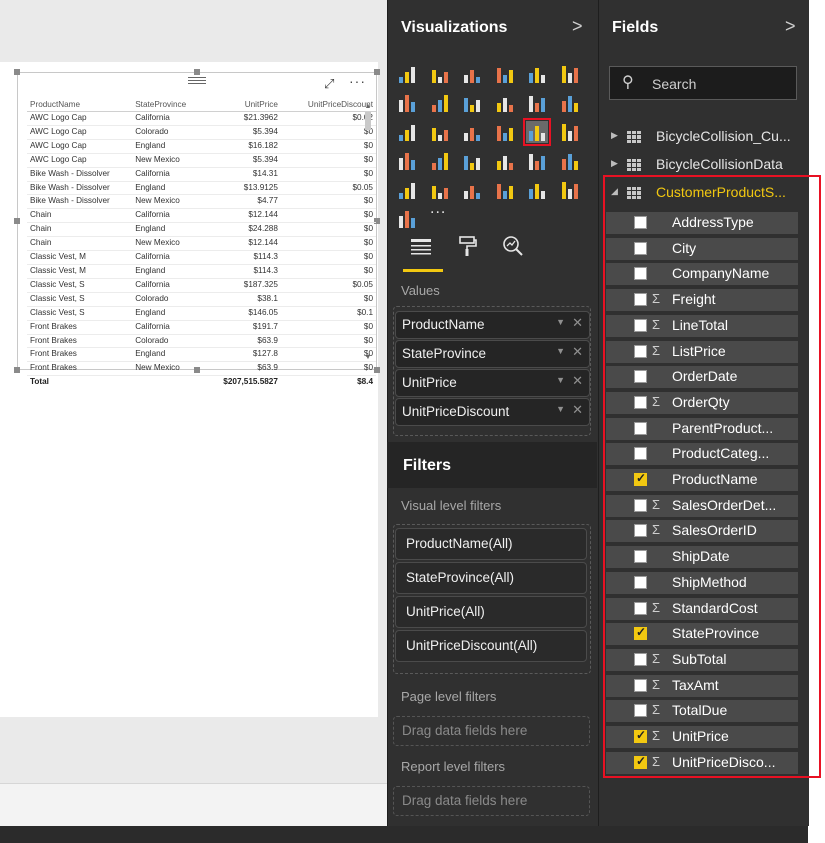  Describe the element at coordinates (440, 161) in the screenshot. I see `funnel-icon` at that location.